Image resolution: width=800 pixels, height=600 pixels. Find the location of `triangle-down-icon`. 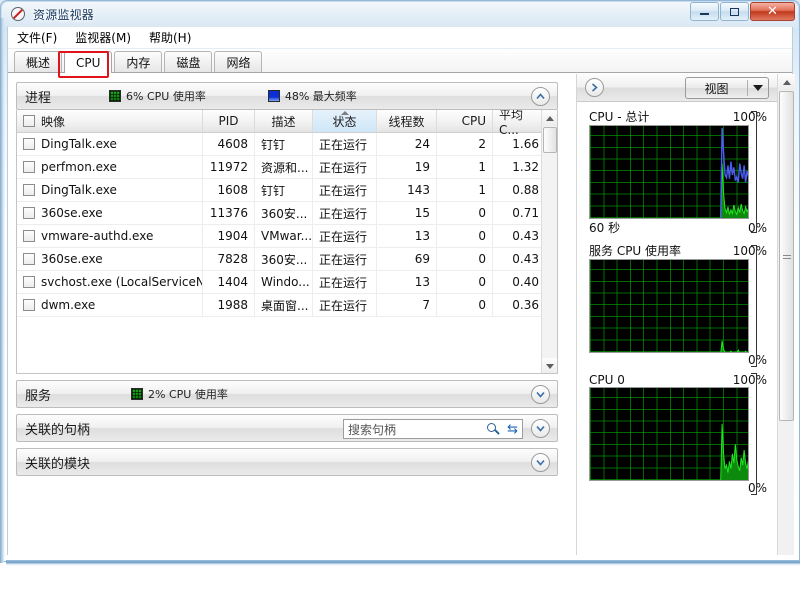

triangle-down-icon is located at coordinates (550, 366).